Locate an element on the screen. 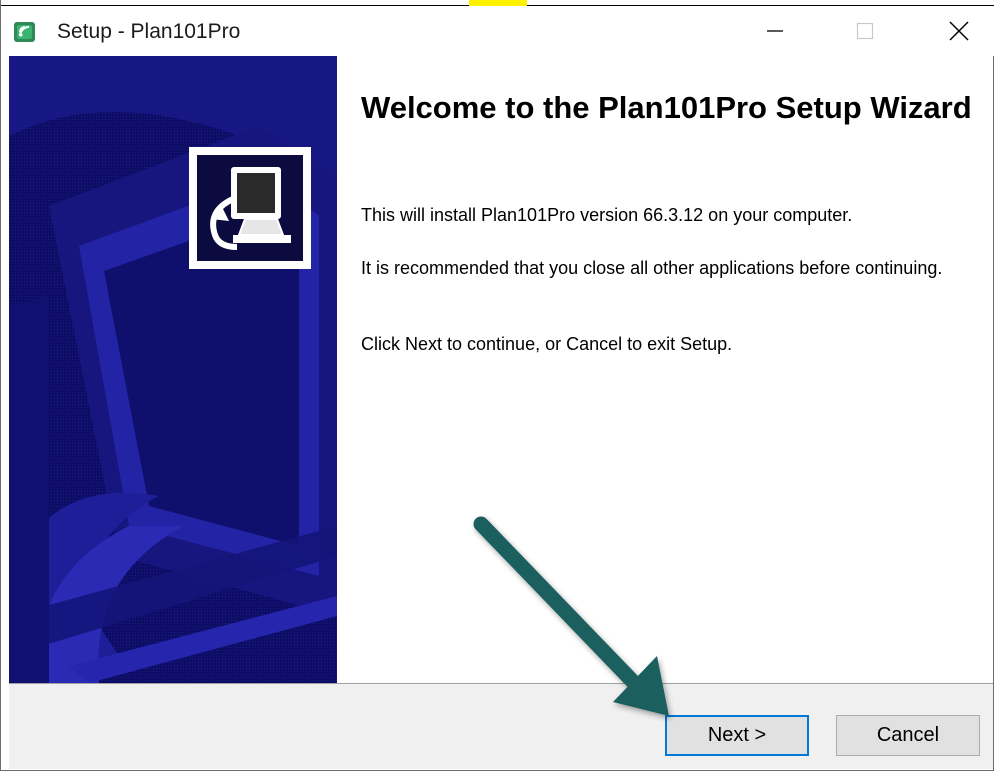 This screenshot has height=771, width=994. next-button: Next > is located at coordinates (737, 735).